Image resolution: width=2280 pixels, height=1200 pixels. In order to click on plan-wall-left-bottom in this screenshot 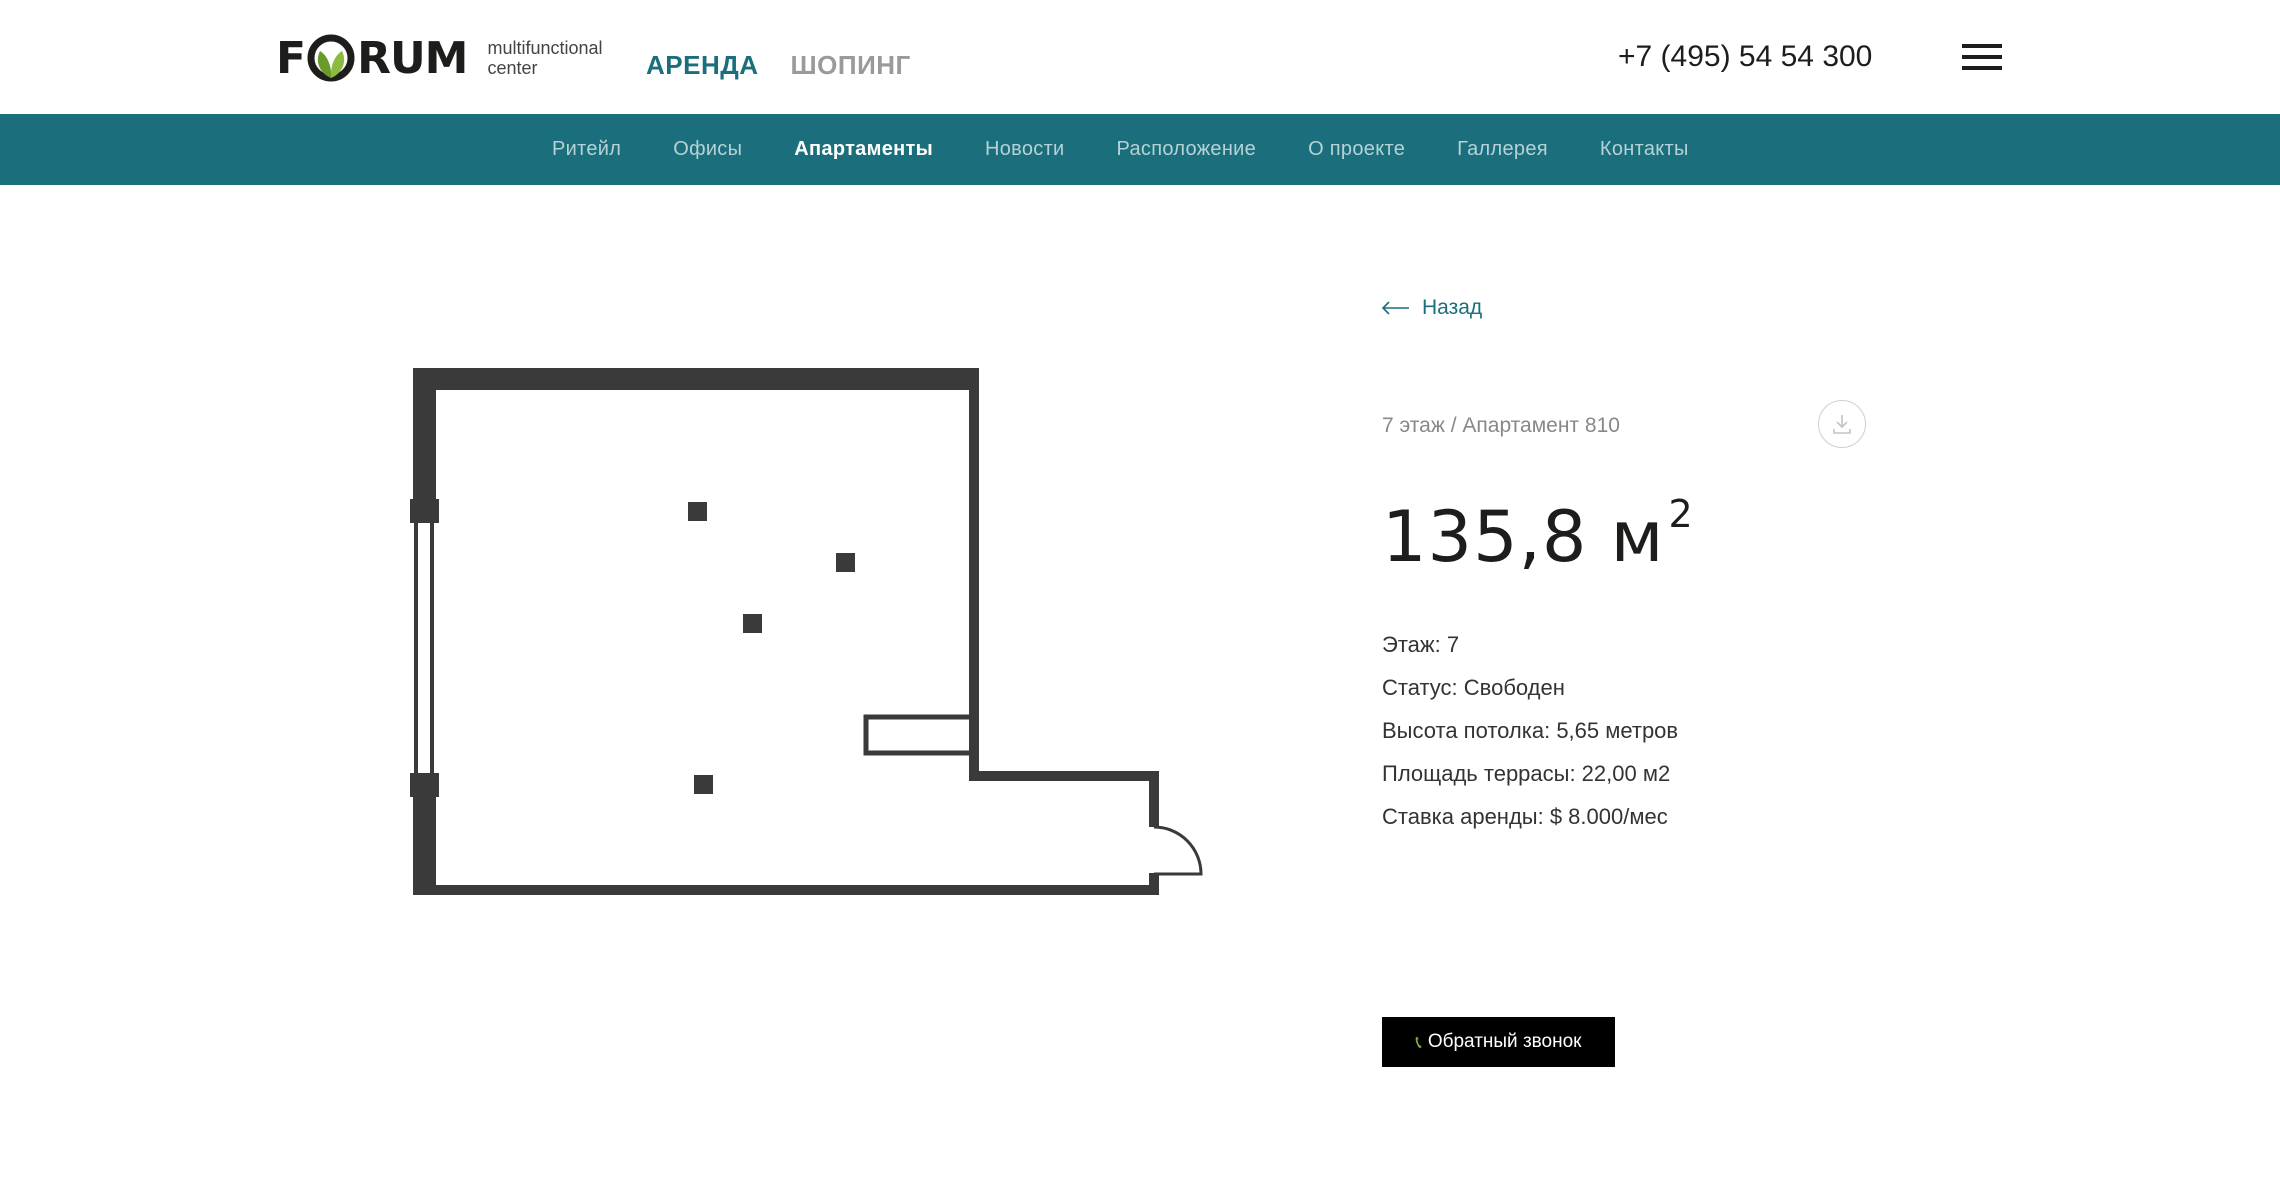, I will do `click(424, 839)`.